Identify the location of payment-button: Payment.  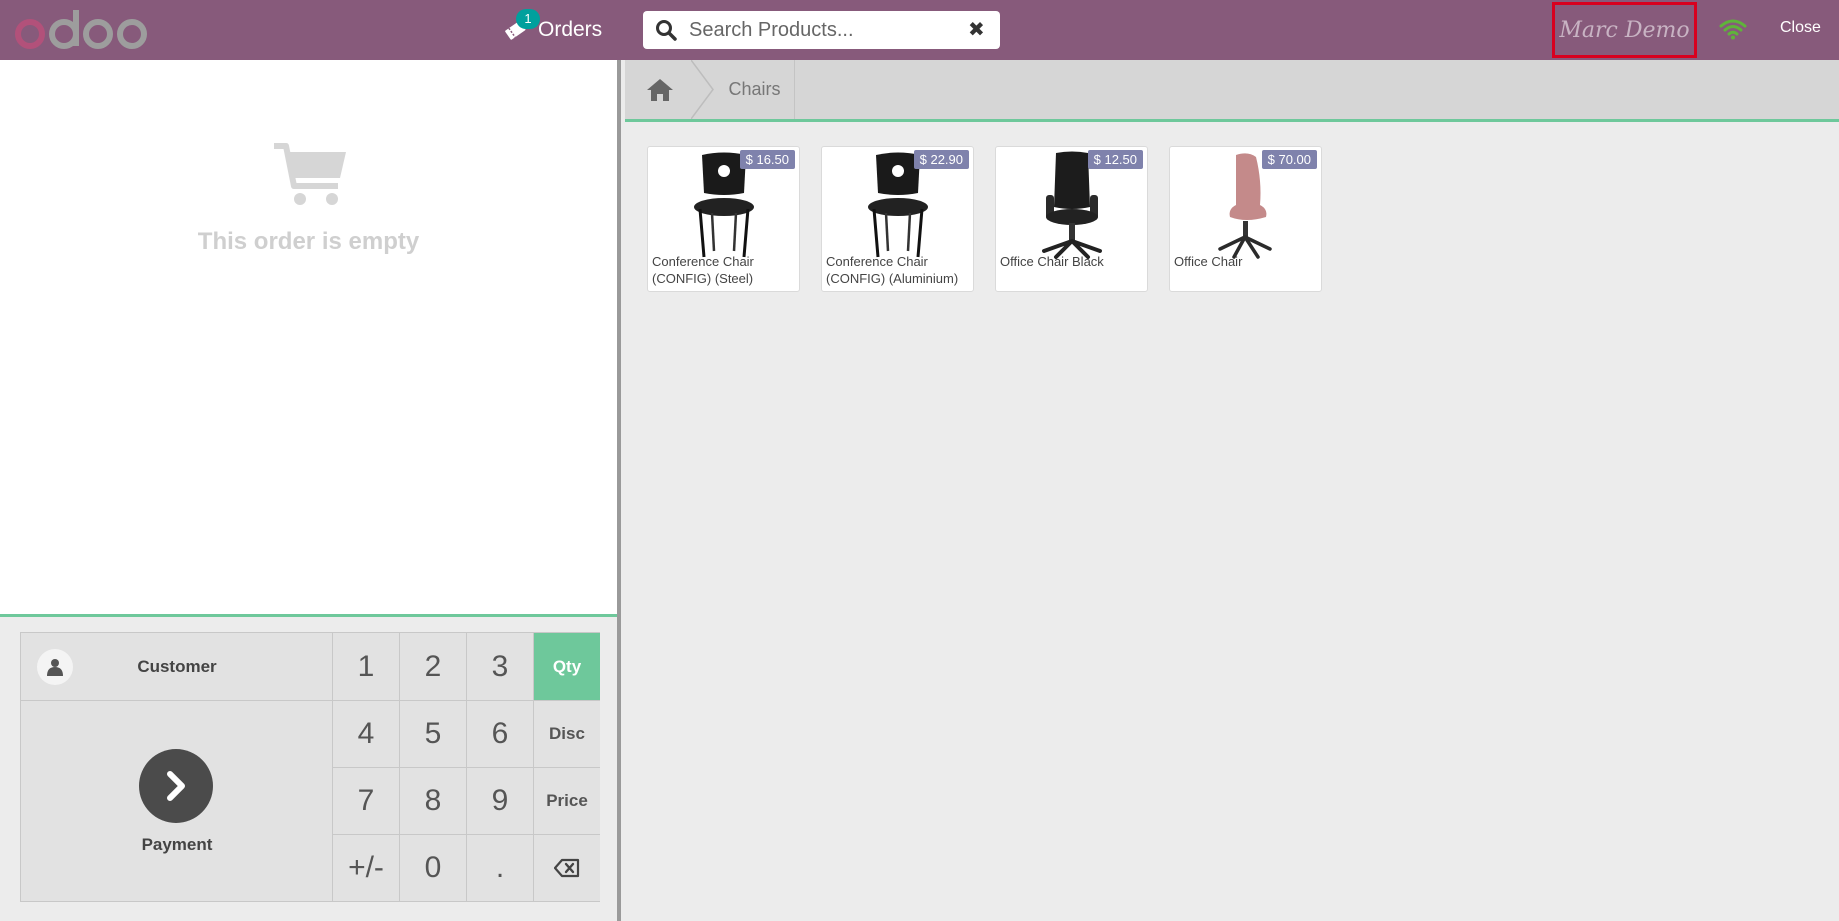
(177, 801).